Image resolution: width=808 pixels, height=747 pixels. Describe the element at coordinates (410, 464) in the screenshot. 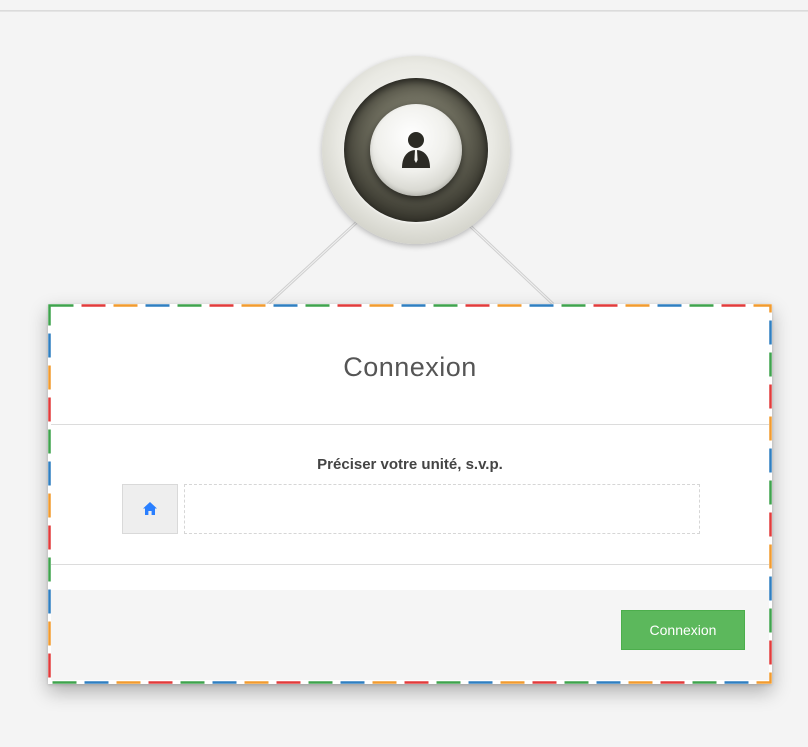

I see `unit-prompt-label: Préciser votre unité, s.v.p.` at that location.